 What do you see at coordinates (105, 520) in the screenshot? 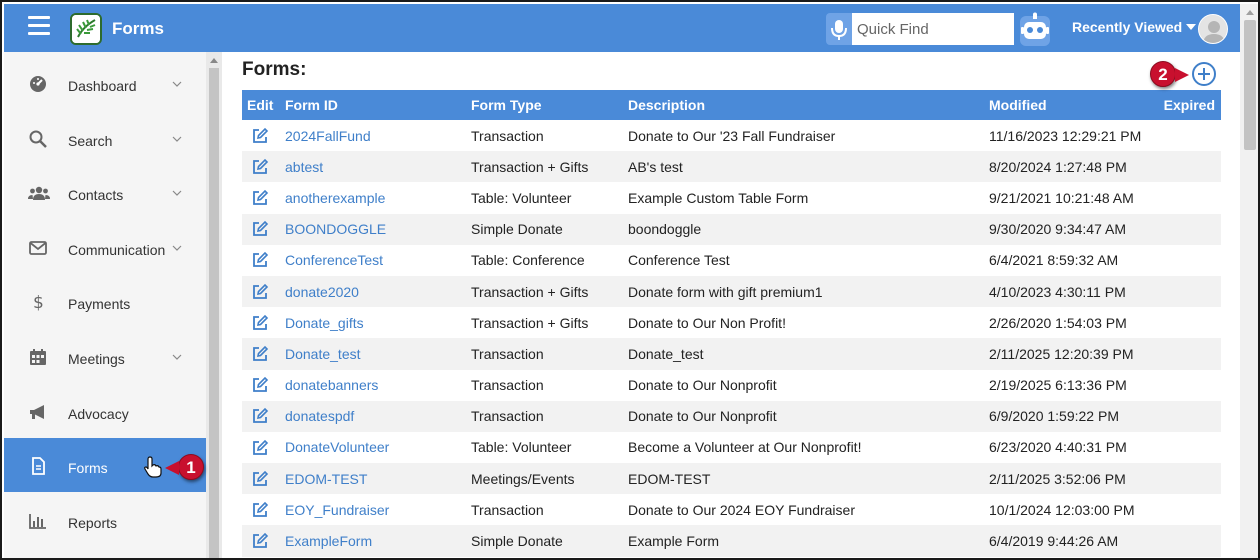
I see `sidebar-item-reports: Reports` at bounding box center [105, 520].